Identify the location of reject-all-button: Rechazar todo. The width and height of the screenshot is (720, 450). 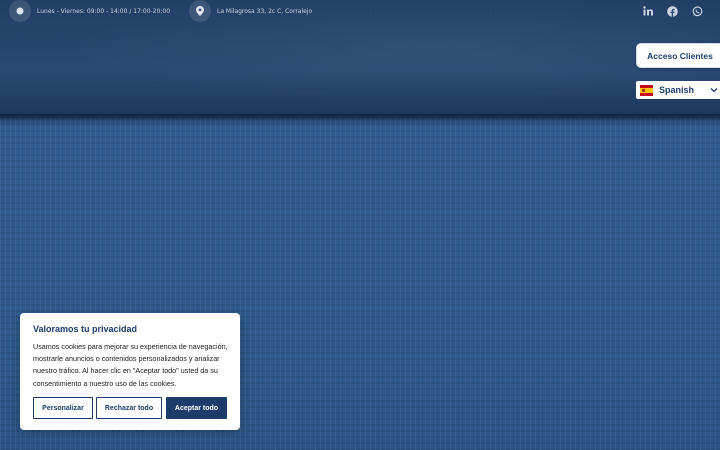
(129, 408).